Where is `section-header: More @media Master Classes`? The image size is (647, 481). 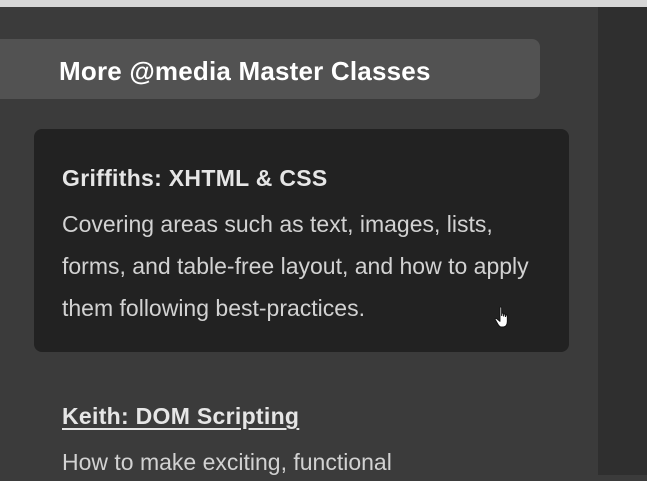 section-header: More @media Master Classes is located at coordinates (270, 69).